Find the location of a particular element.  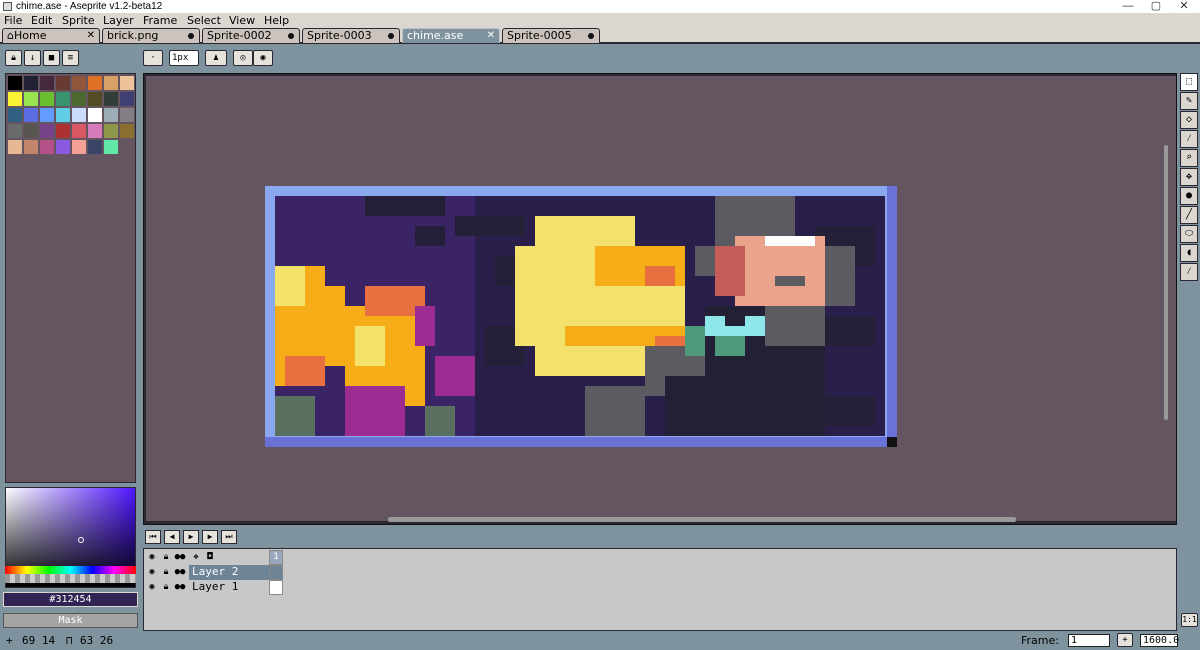

eraser-tool-icon: ◇ is located at coordinates (1189, 120).